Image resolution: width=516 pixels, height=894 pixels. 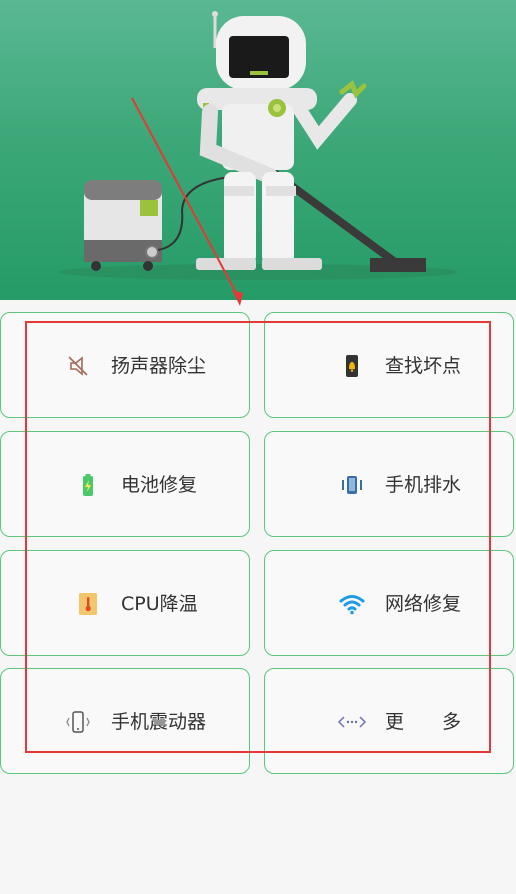 I want to click on phone-shake-icon, so click(x=78, y=722).